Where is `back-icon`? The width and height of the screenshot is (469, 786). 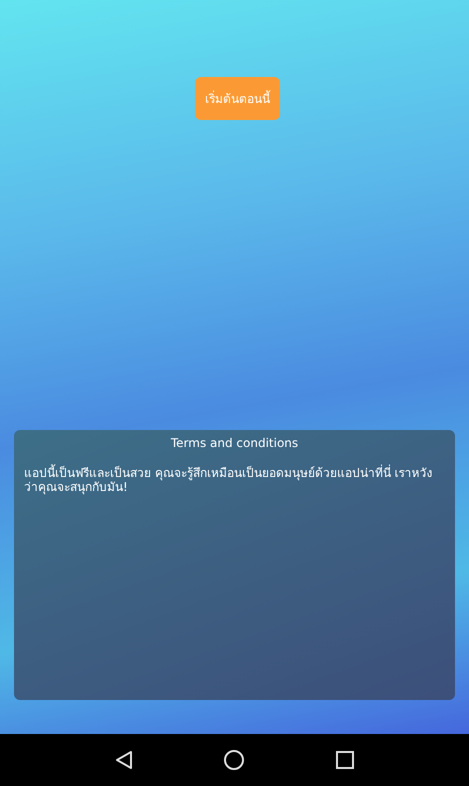
back-icon is located at coordinates (124, 760).